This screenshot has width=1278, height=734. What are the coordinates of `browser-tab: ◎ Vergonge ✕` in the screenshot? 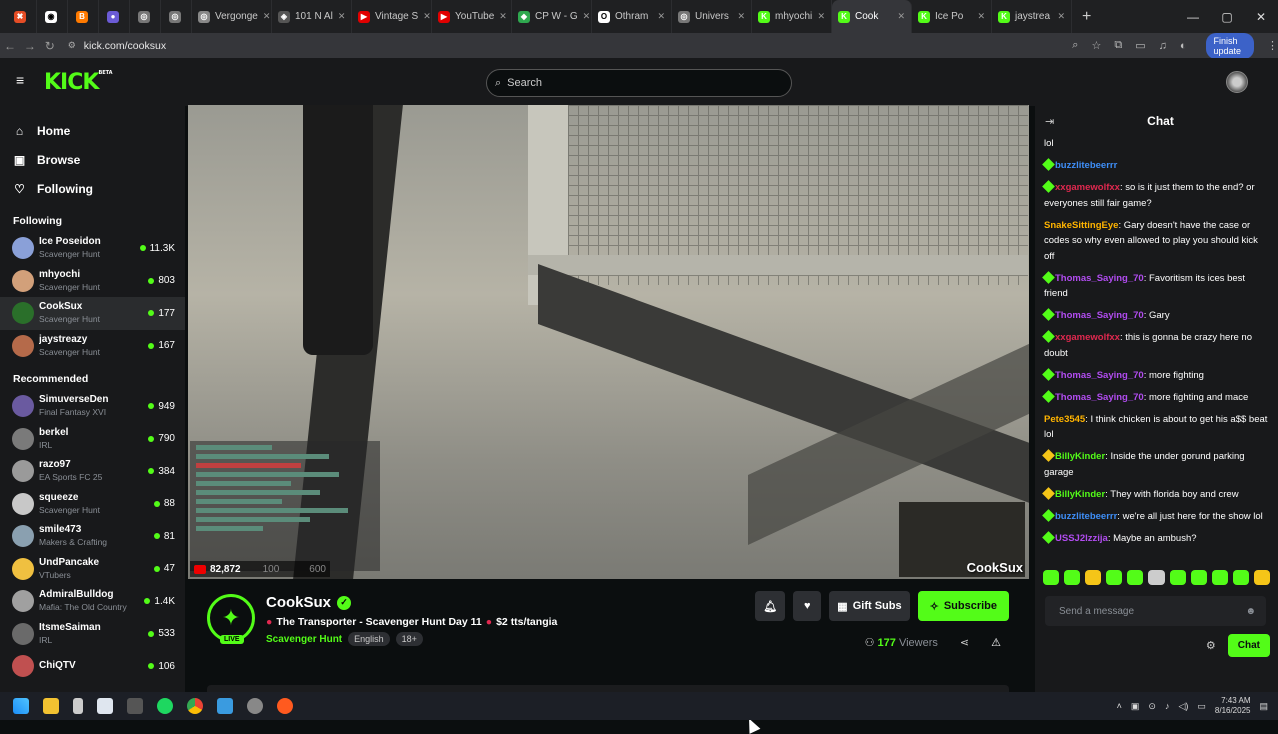 It's located at (232, 16).